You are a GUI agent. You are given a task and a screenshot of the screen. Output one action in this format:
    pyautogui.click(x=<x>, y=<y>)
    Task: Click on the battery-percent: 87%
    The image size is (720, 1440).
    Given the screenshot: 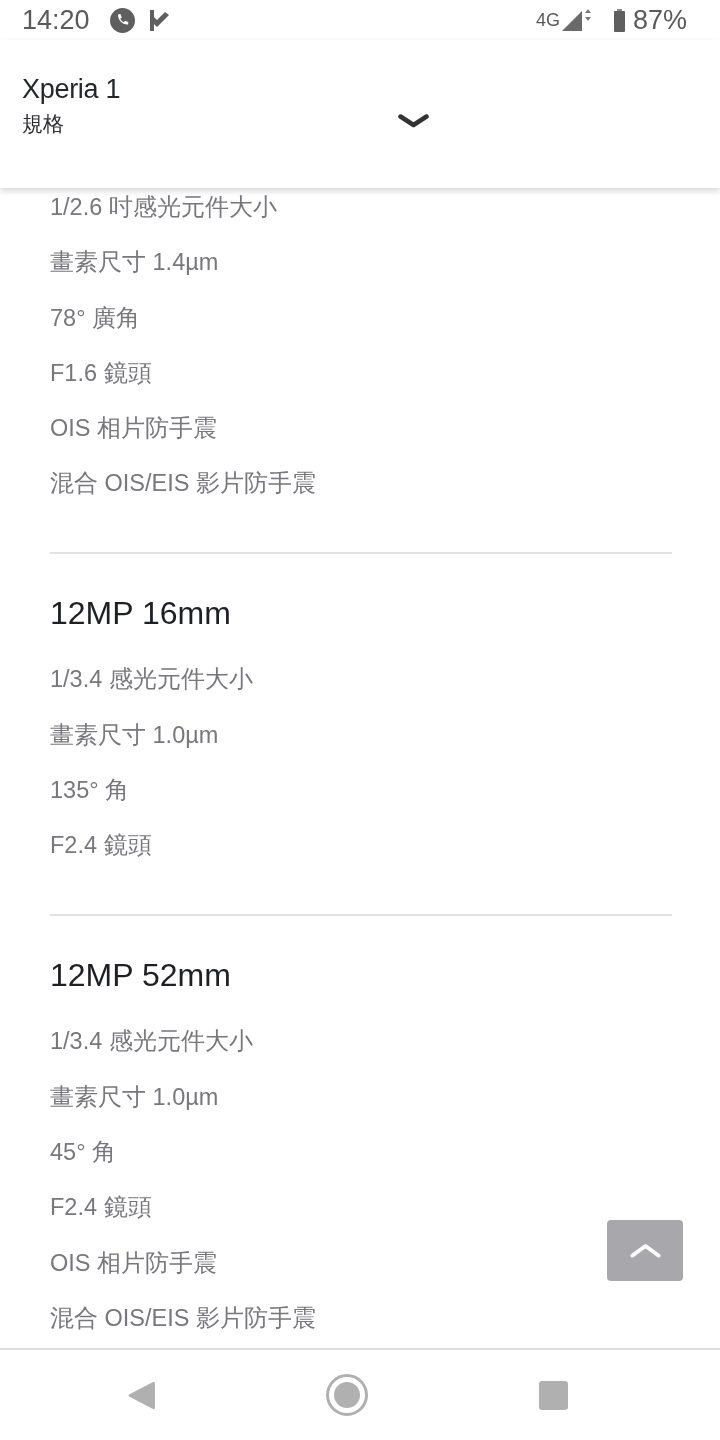 What is the action you would take?
    pyautogui.click(x=659, y=20)
    